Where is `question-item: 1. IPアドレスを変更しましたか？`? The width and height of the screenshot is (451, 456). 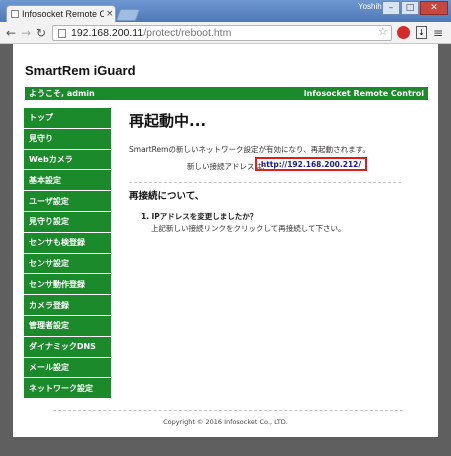
question-item: 1. IPアドレスを変更しましたか？ is located at coordinates (199, 216).